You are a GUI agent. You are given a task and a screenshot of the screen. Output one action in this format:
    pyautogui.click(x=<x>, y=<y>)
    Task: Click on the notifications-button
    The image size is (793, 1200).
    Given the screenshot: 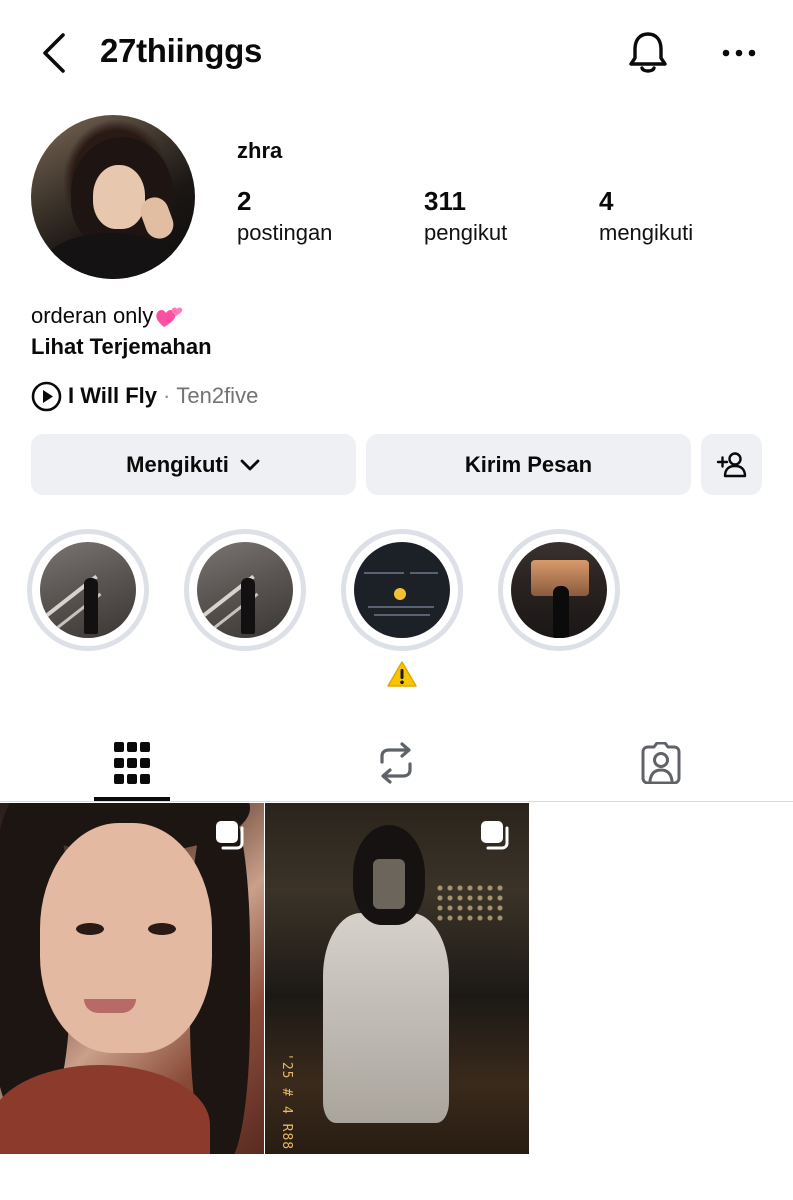 What is the action you would take?
    pyautogui.click(x=648, y=53)
    